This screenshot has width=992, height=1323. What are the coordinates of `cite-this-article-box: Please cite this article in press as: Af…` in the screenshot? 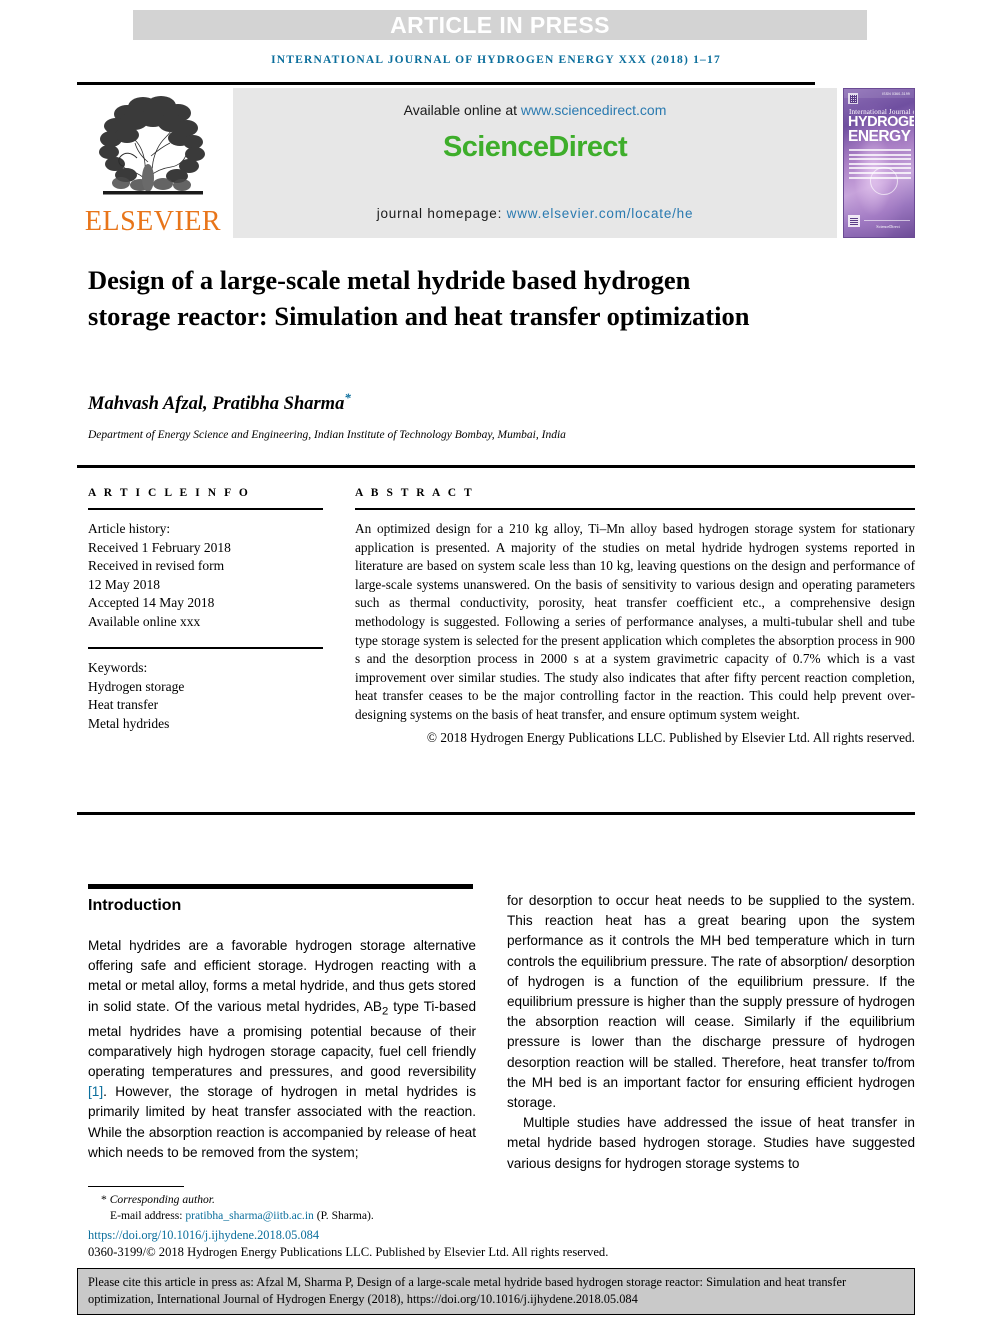 It's located at (496, 1291).